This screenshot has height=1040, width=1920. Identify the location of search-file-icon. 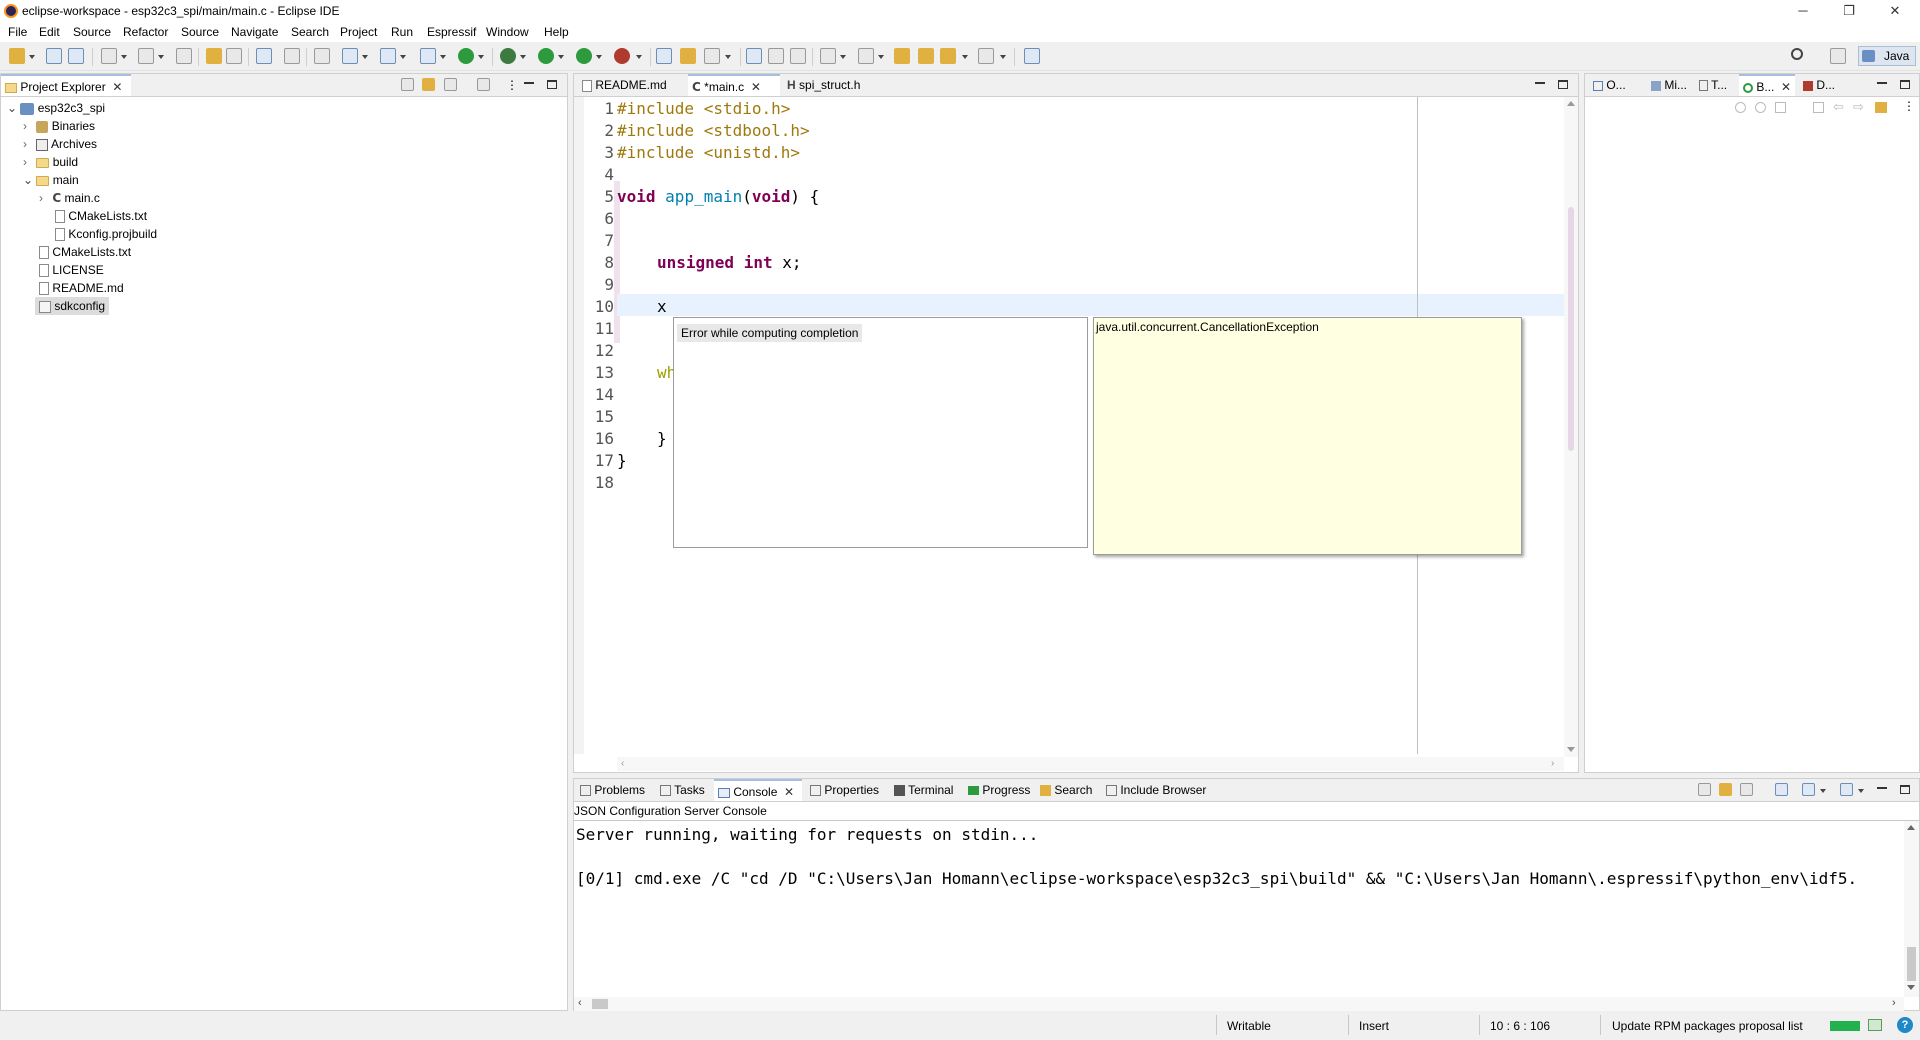
(292, 56).